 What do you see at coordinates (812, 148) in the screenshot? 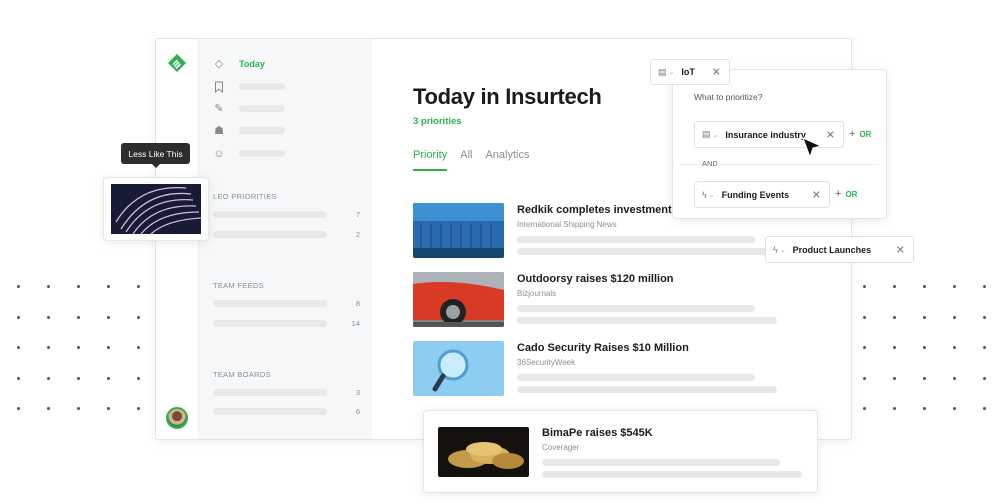
I see `mouse-cursor-icon` at bounding box center [812, 148].